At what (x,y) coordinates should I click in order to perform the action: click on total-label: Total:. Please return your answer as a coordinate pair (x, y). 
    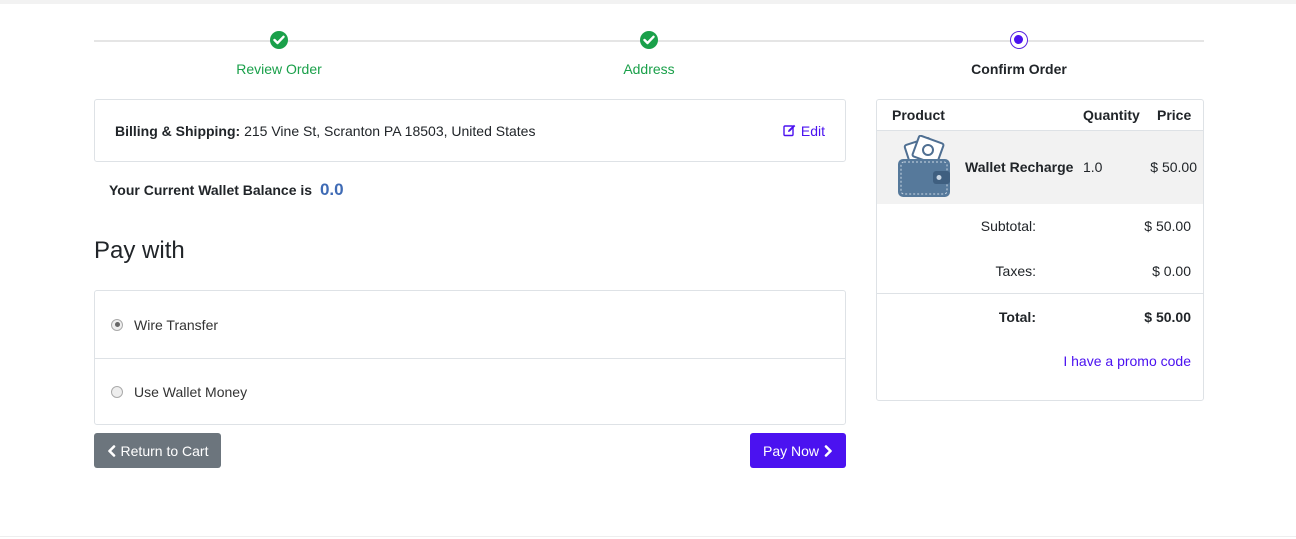
    Looking at the image, I should click on (1017, 317).